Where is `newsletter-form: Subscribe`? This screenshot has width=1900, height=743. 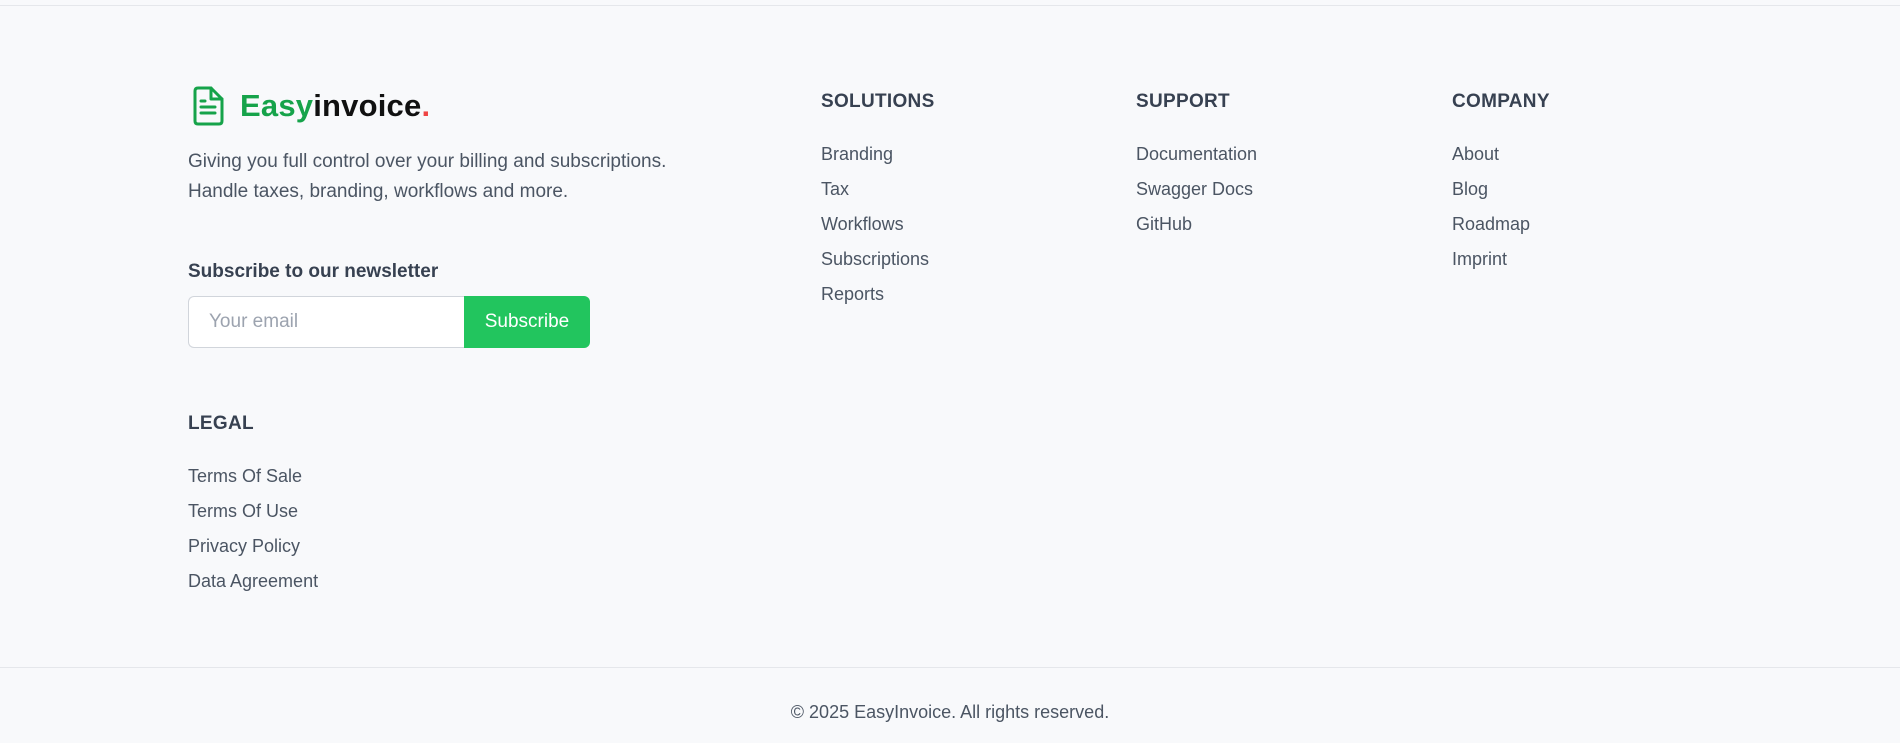 newsletter-form: Subscribe is located at coordinates (389, 322).